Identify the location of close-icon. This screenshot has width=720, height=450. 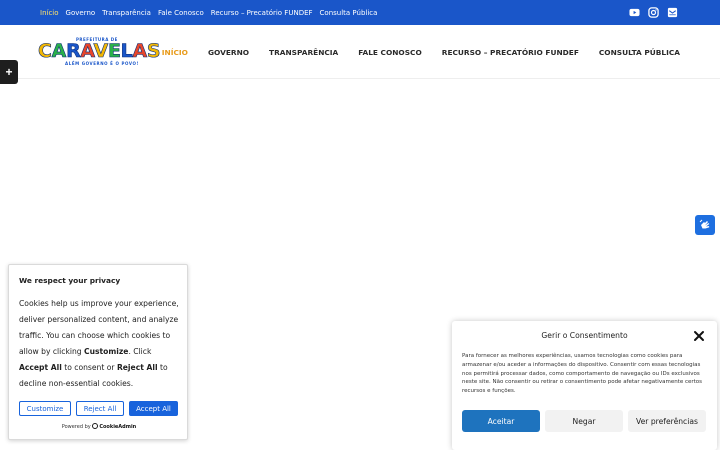
(699, 336).